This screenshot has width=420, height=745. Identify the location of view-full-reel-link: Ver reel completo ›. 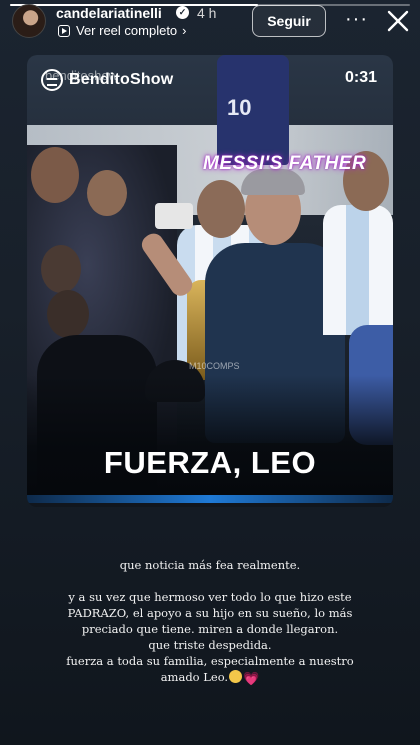
(122, 30).